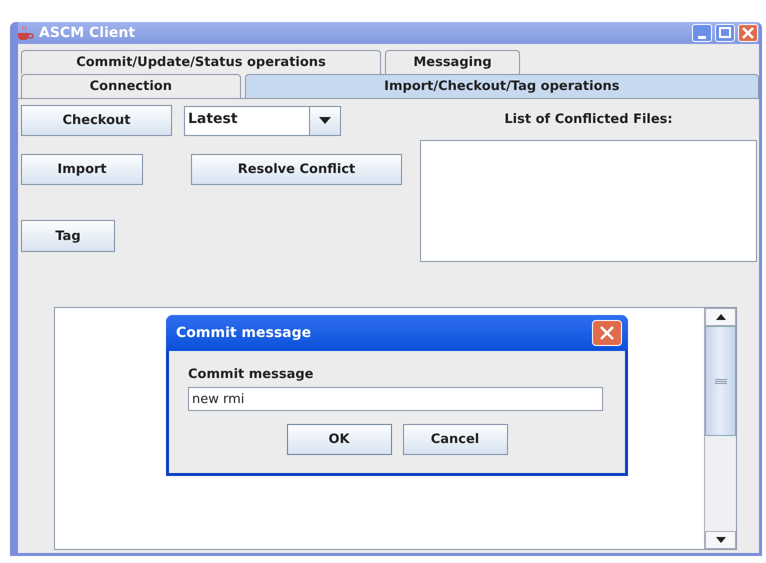 This screenshot has width=766, height=563. What do you see at coordinates (501, 86) in the screenshot?
I see `tab: Import/Checkout/Tag operations` at bounding box center [501, 86].